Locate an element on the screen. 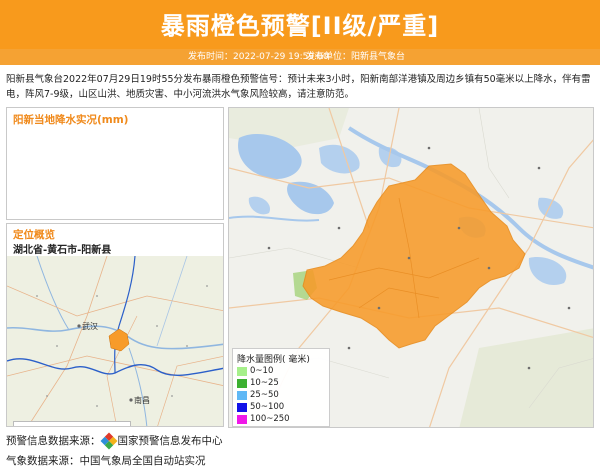 The width and height of the screenshot is (600, 471). overview-legend: 图例 国界 省界 is located at coordinates (72, 423).